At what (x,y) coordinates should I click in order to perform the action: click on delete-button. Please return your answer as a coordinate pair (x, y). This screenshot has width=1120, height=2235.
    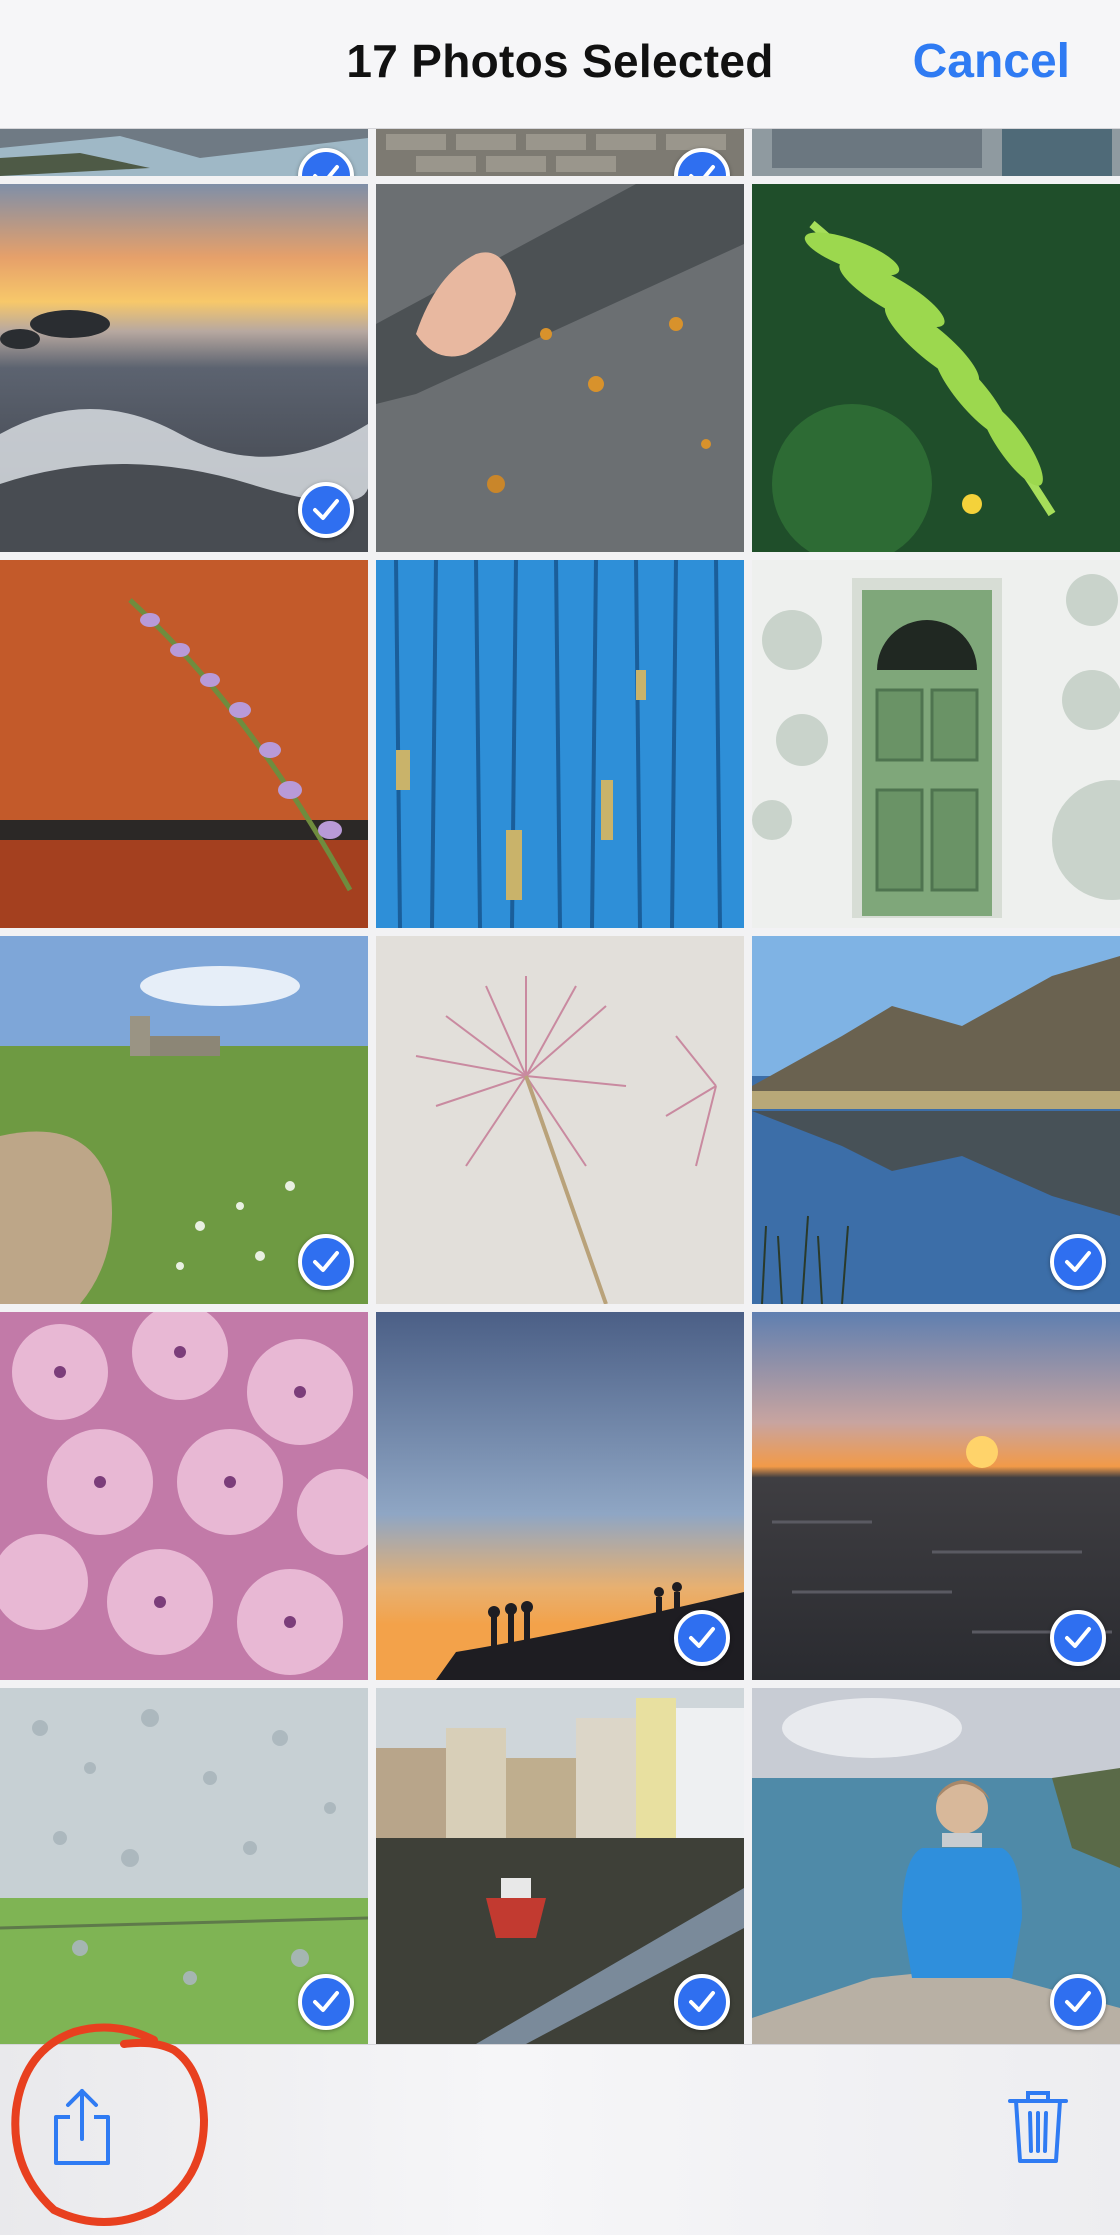
    Looking at the image, I should click on (1038, 2127).